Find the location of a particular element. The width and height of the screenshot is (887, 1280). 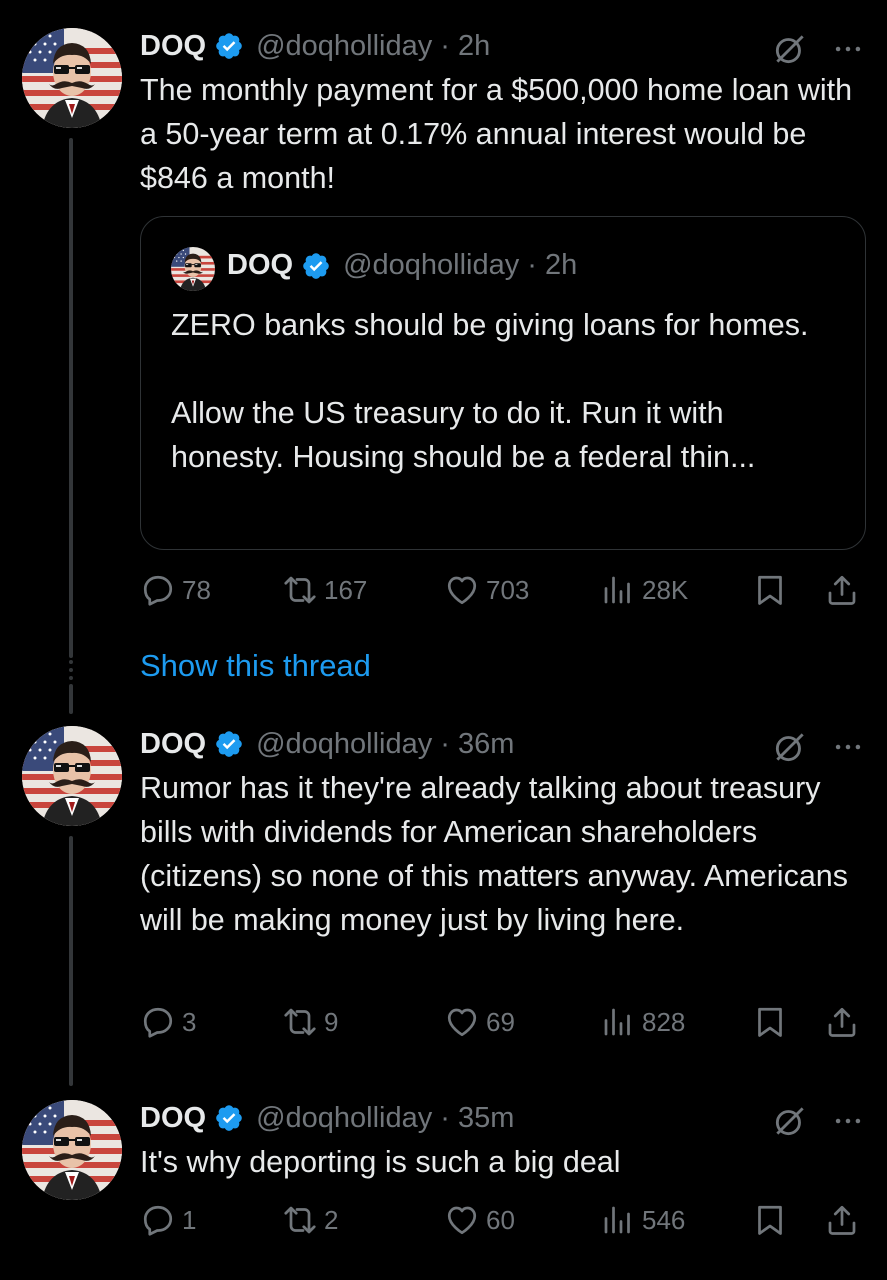

repost-count: 2 is located at coordinates (331, 1219).